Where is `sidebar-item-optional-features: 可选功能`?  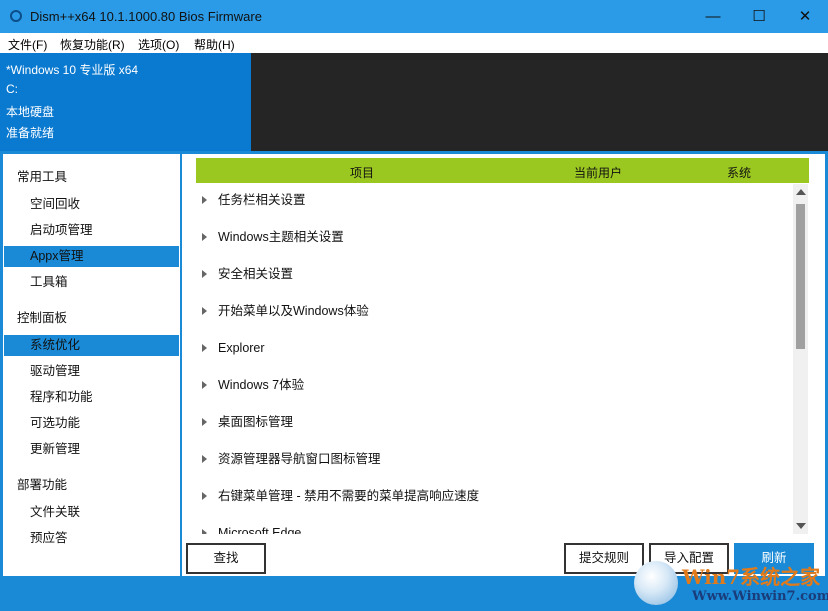 sidebar-item-optional-features: 可选功能 is located at coordinates (91, 423).